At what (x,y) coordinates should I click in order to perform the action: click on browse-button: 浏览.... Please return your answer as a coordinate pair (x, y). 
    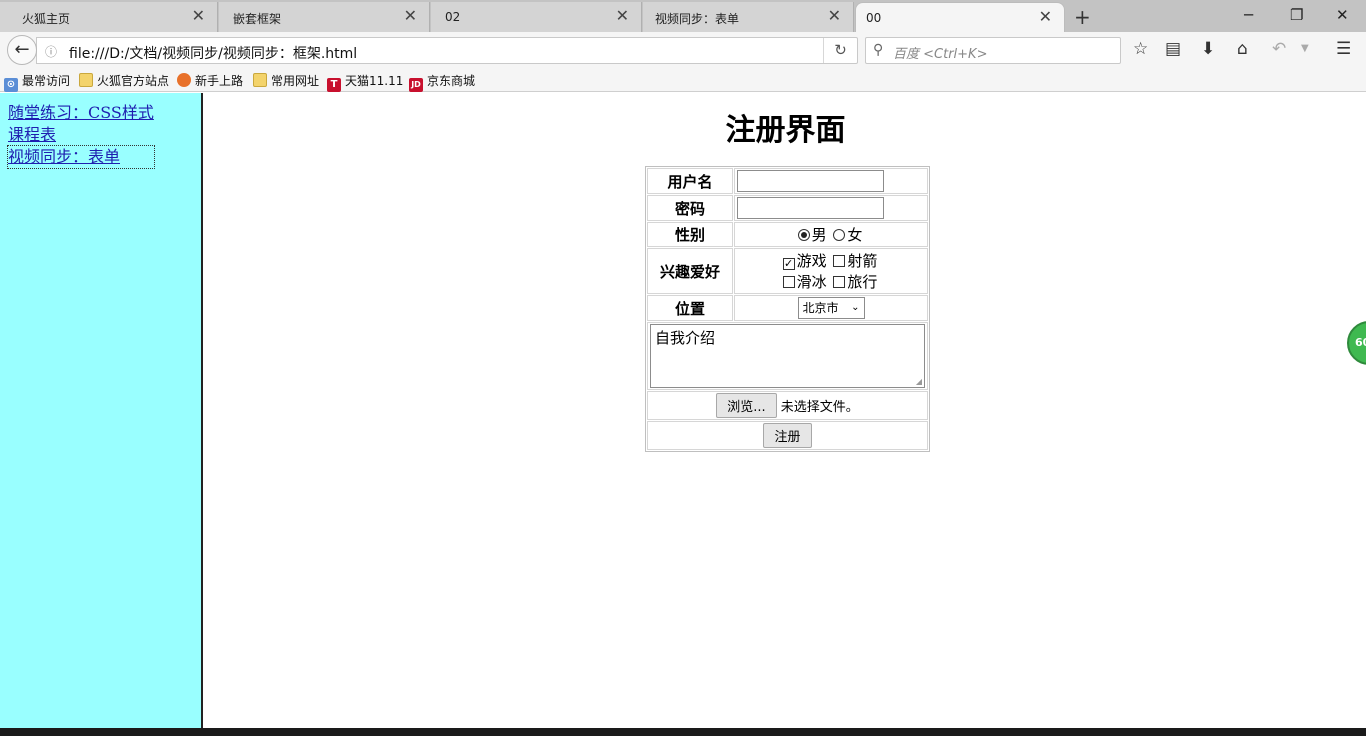
    Looking at the image, I should click on (746, 405).